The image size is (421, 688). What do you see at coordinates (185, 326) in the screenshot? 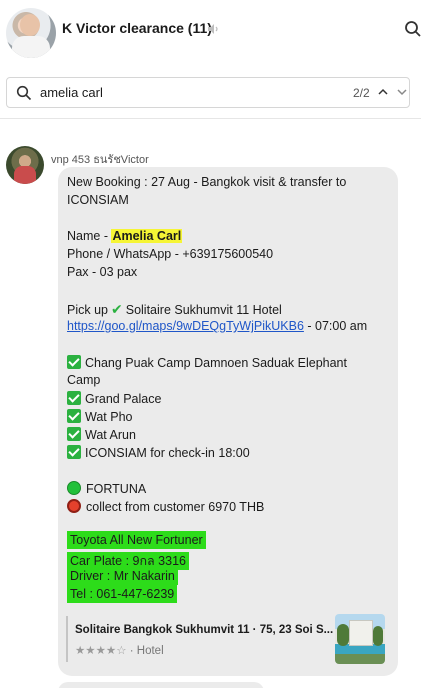
I see `map-link: https://goo.gl/maps/9wDEQgTyWjPikUKB6` at bounding box center [185, 326].